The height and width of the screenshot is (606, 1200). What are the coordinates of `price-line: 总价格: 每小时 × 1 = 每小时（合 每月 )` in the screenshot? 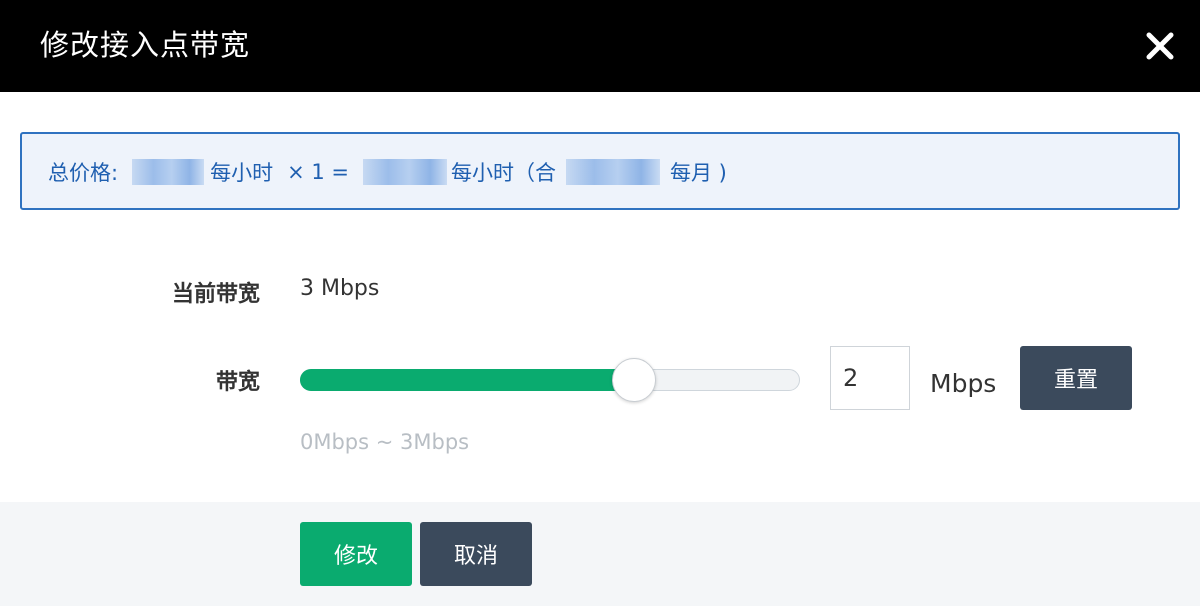 It's located at (387, 172).